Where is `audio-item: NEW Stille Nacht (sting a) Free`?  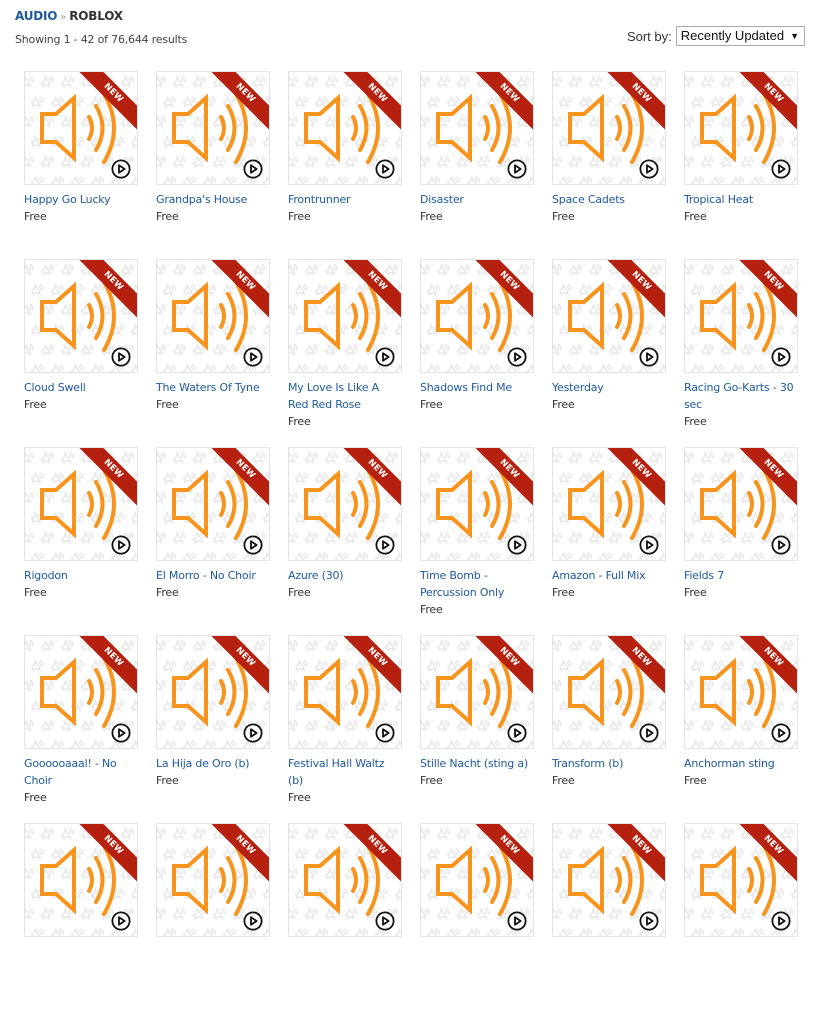 audio-item: NEW Stille Nacht (sting a) Free is located at coordinates (477, 729).